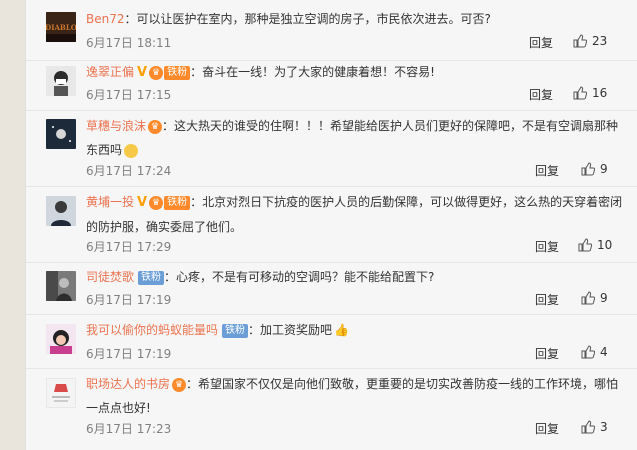  I want to click on username-link: Ben72, so click(105, 19).